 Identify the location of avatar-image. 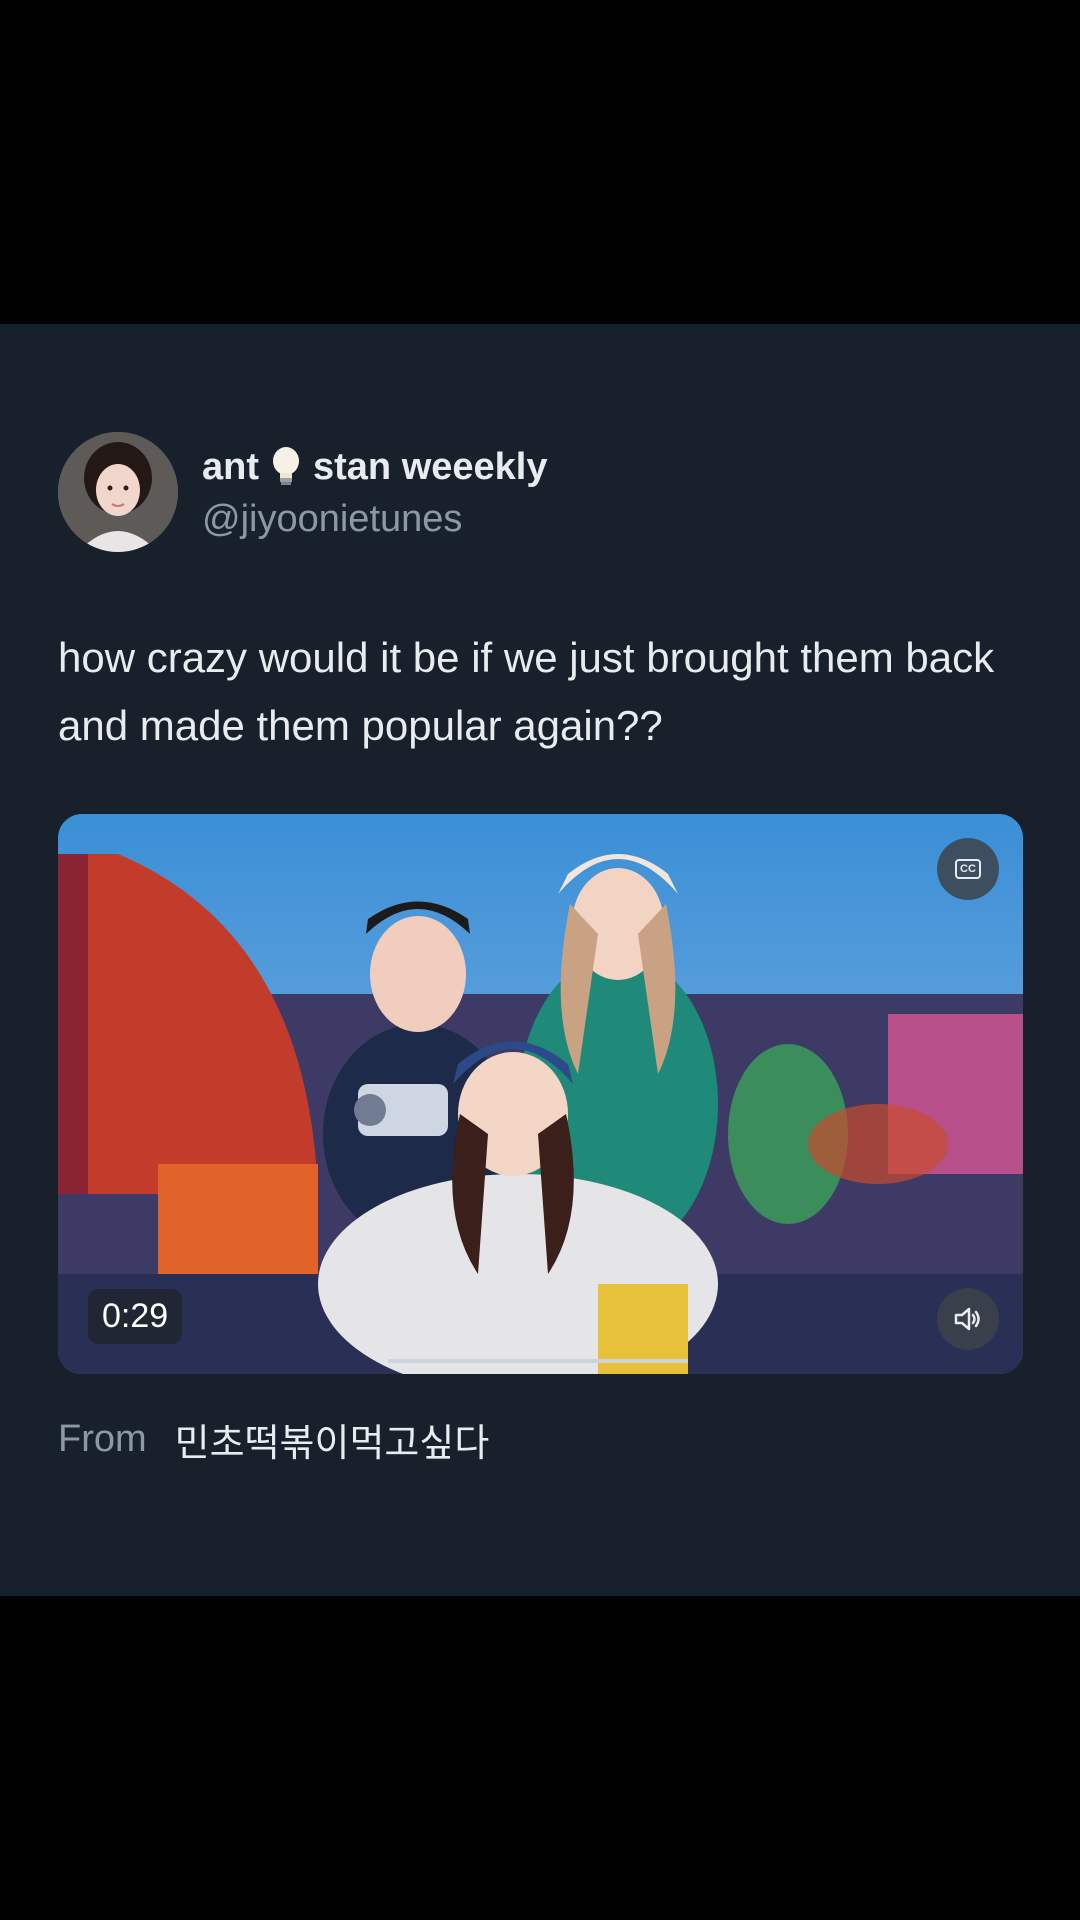
(118, 492).